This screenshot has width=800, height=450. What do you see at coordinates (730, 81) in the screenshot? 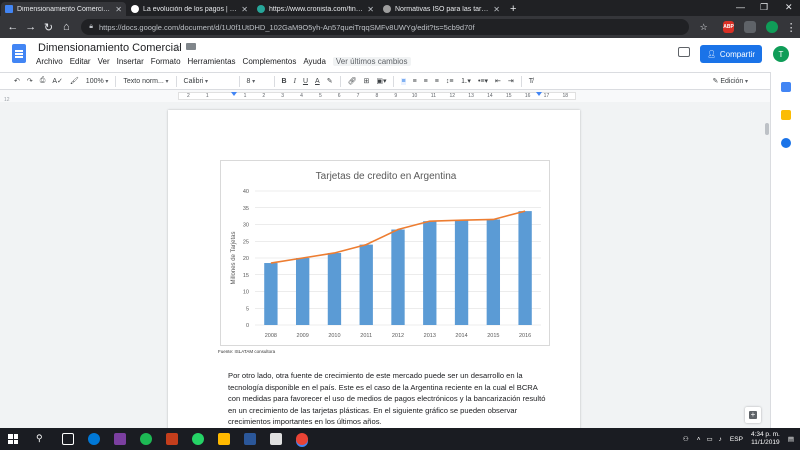
I see `editing-mode-select: ✎ Edición` at bounding box center [730, 81].